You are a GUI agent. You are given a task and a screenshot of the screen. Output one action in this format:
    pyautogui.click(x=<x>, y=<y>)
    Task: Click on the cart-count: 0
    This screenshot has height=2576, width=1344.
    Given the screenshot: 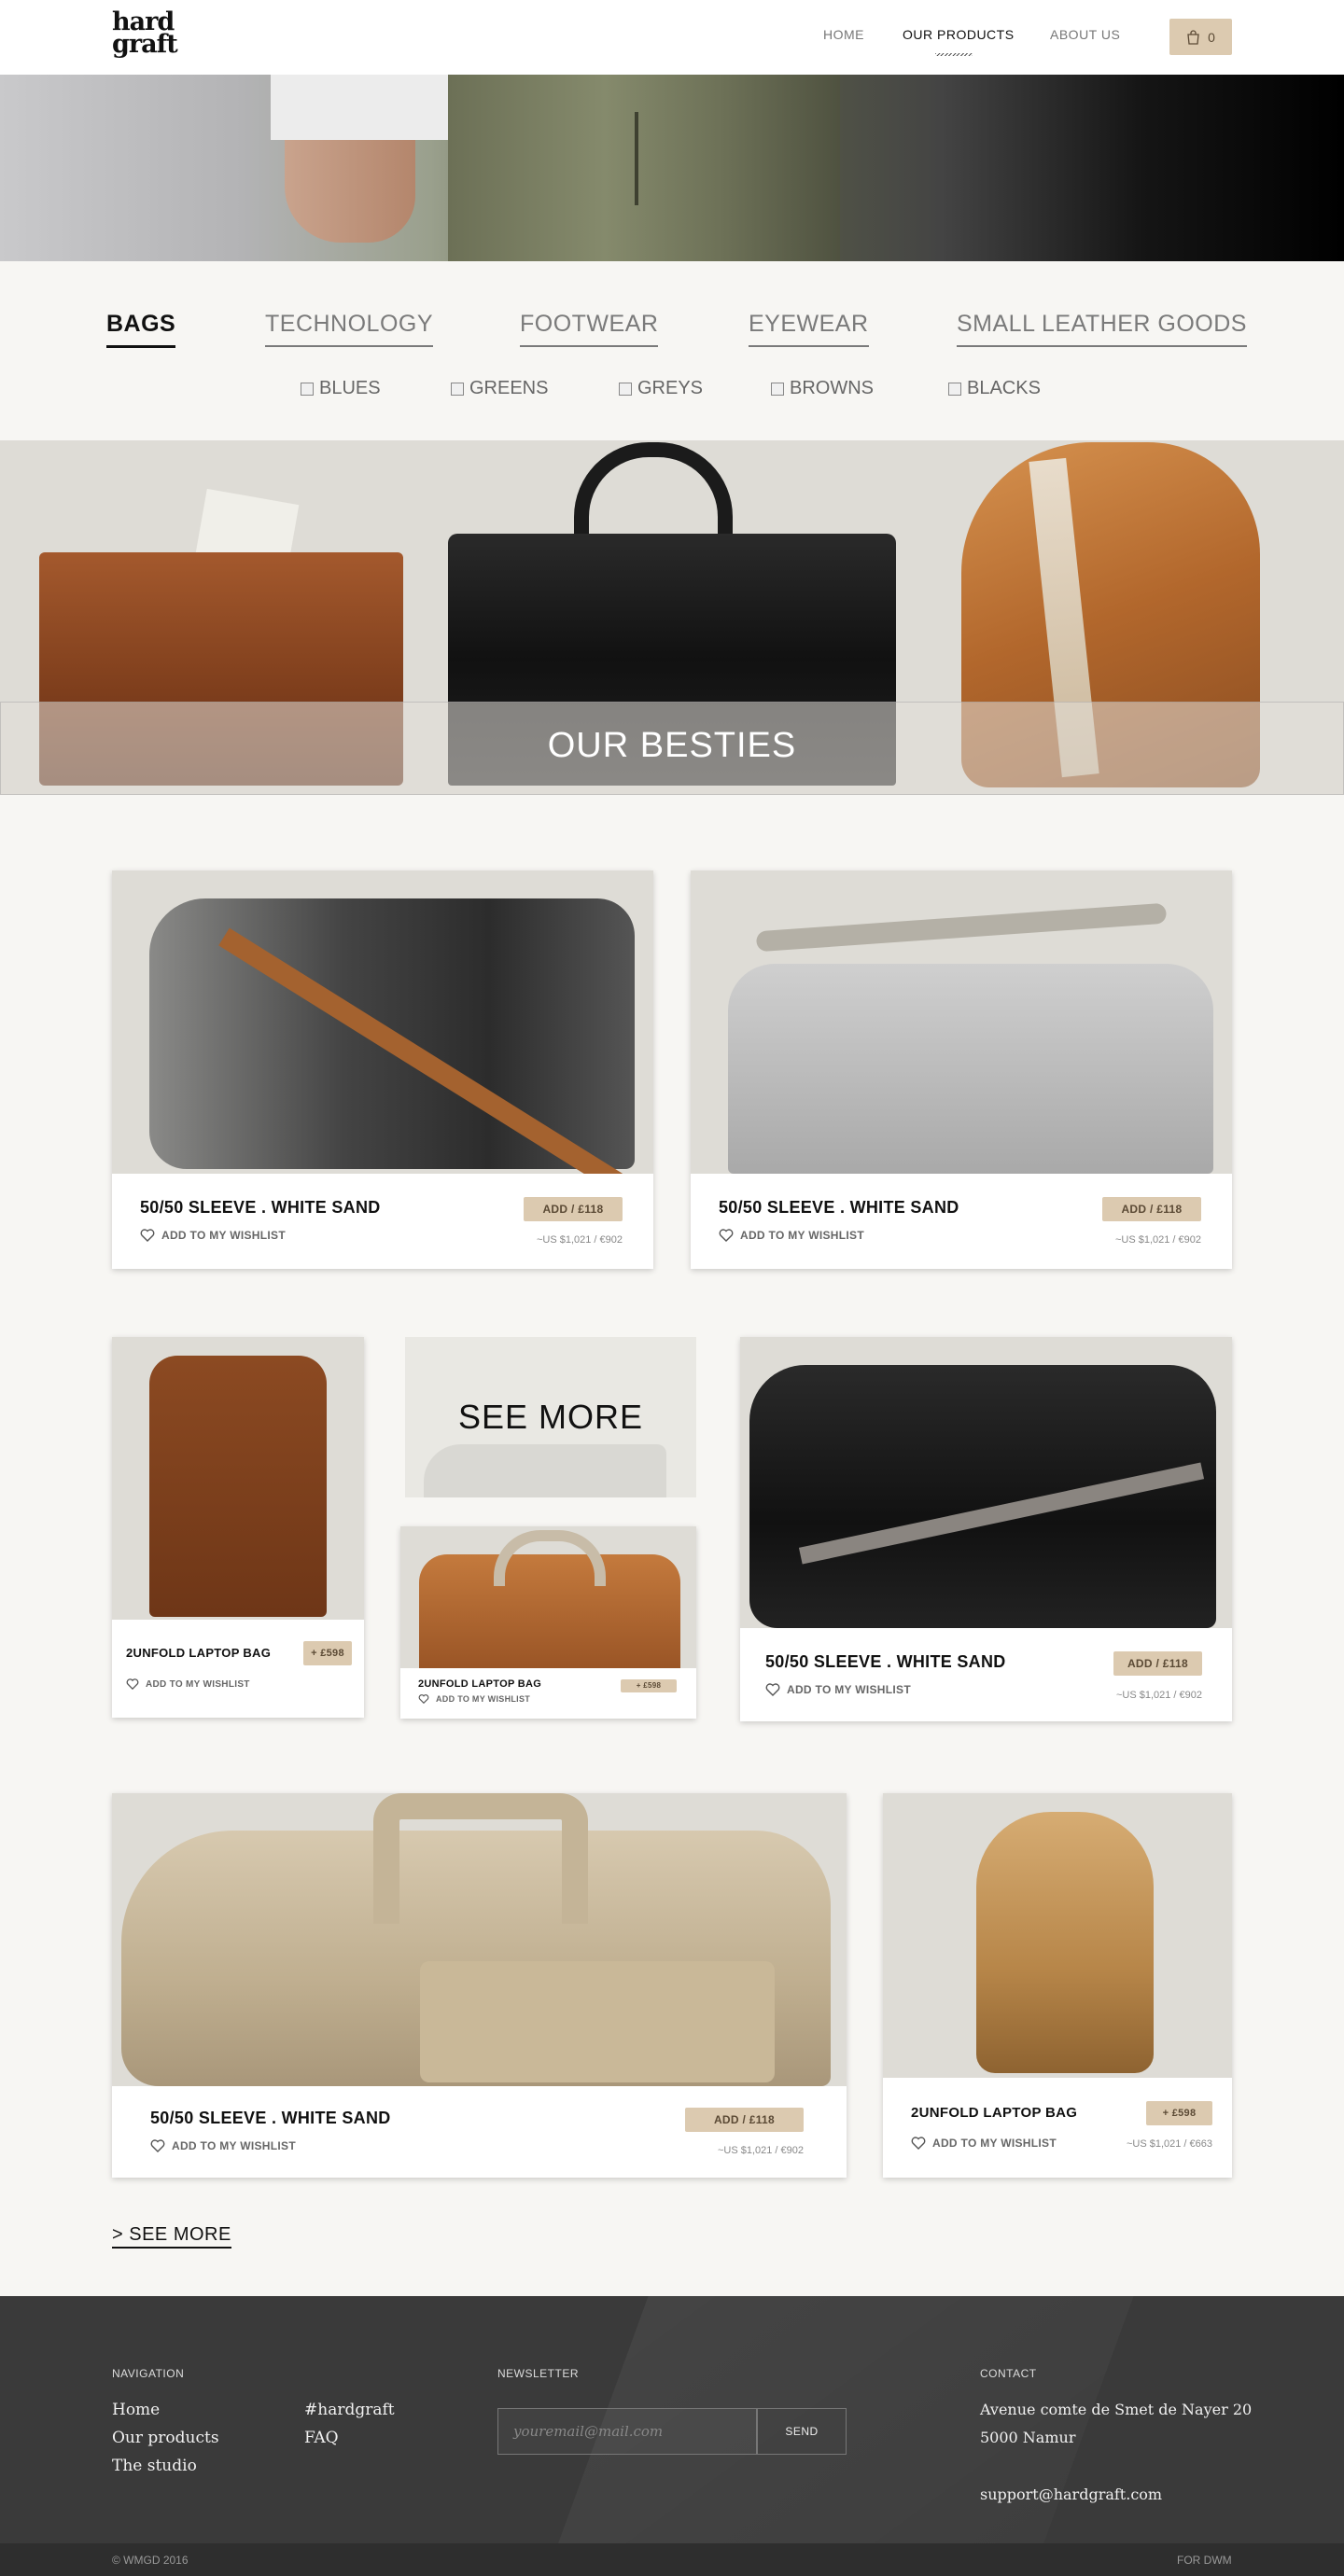 What is the action you would take?
    pyautogui.click(x=1211, y=37)
    